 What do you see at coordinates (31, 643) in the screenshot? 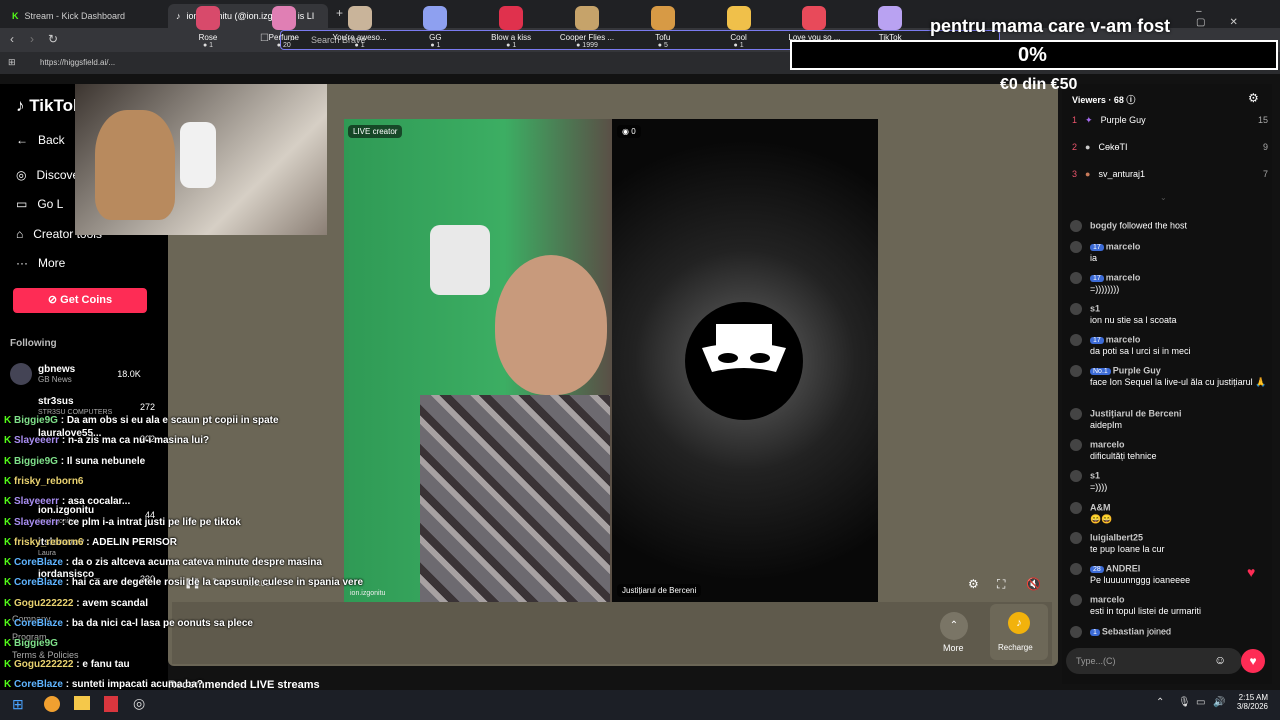
I see `kick-chat-message: K Biggie9G` at bounding box center [31, 643].